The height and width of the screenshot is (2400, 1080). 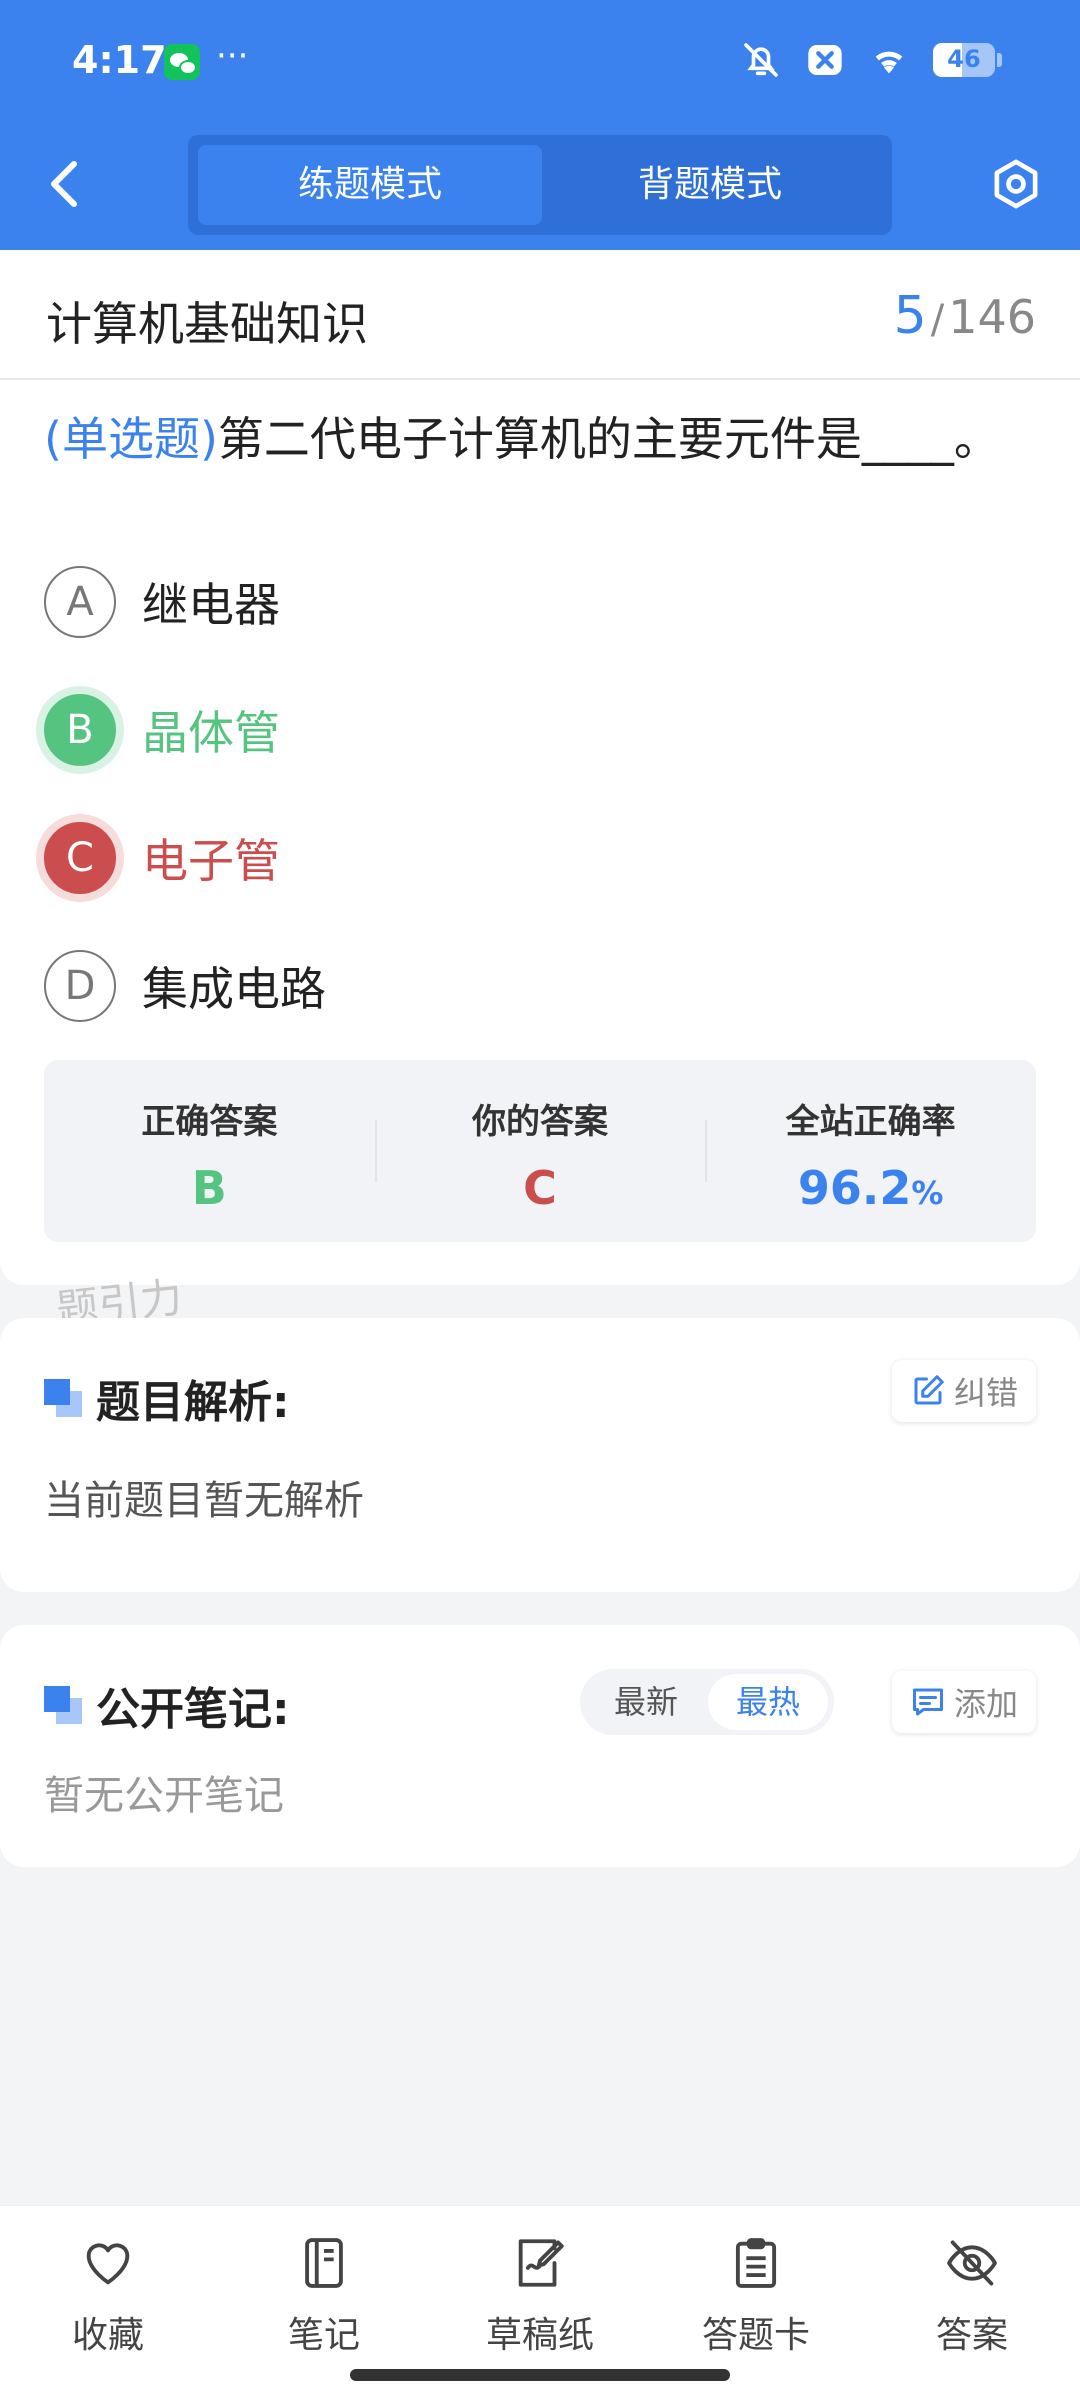 I want to click on add-note-label: 添加, so click(x=985, y=1704).